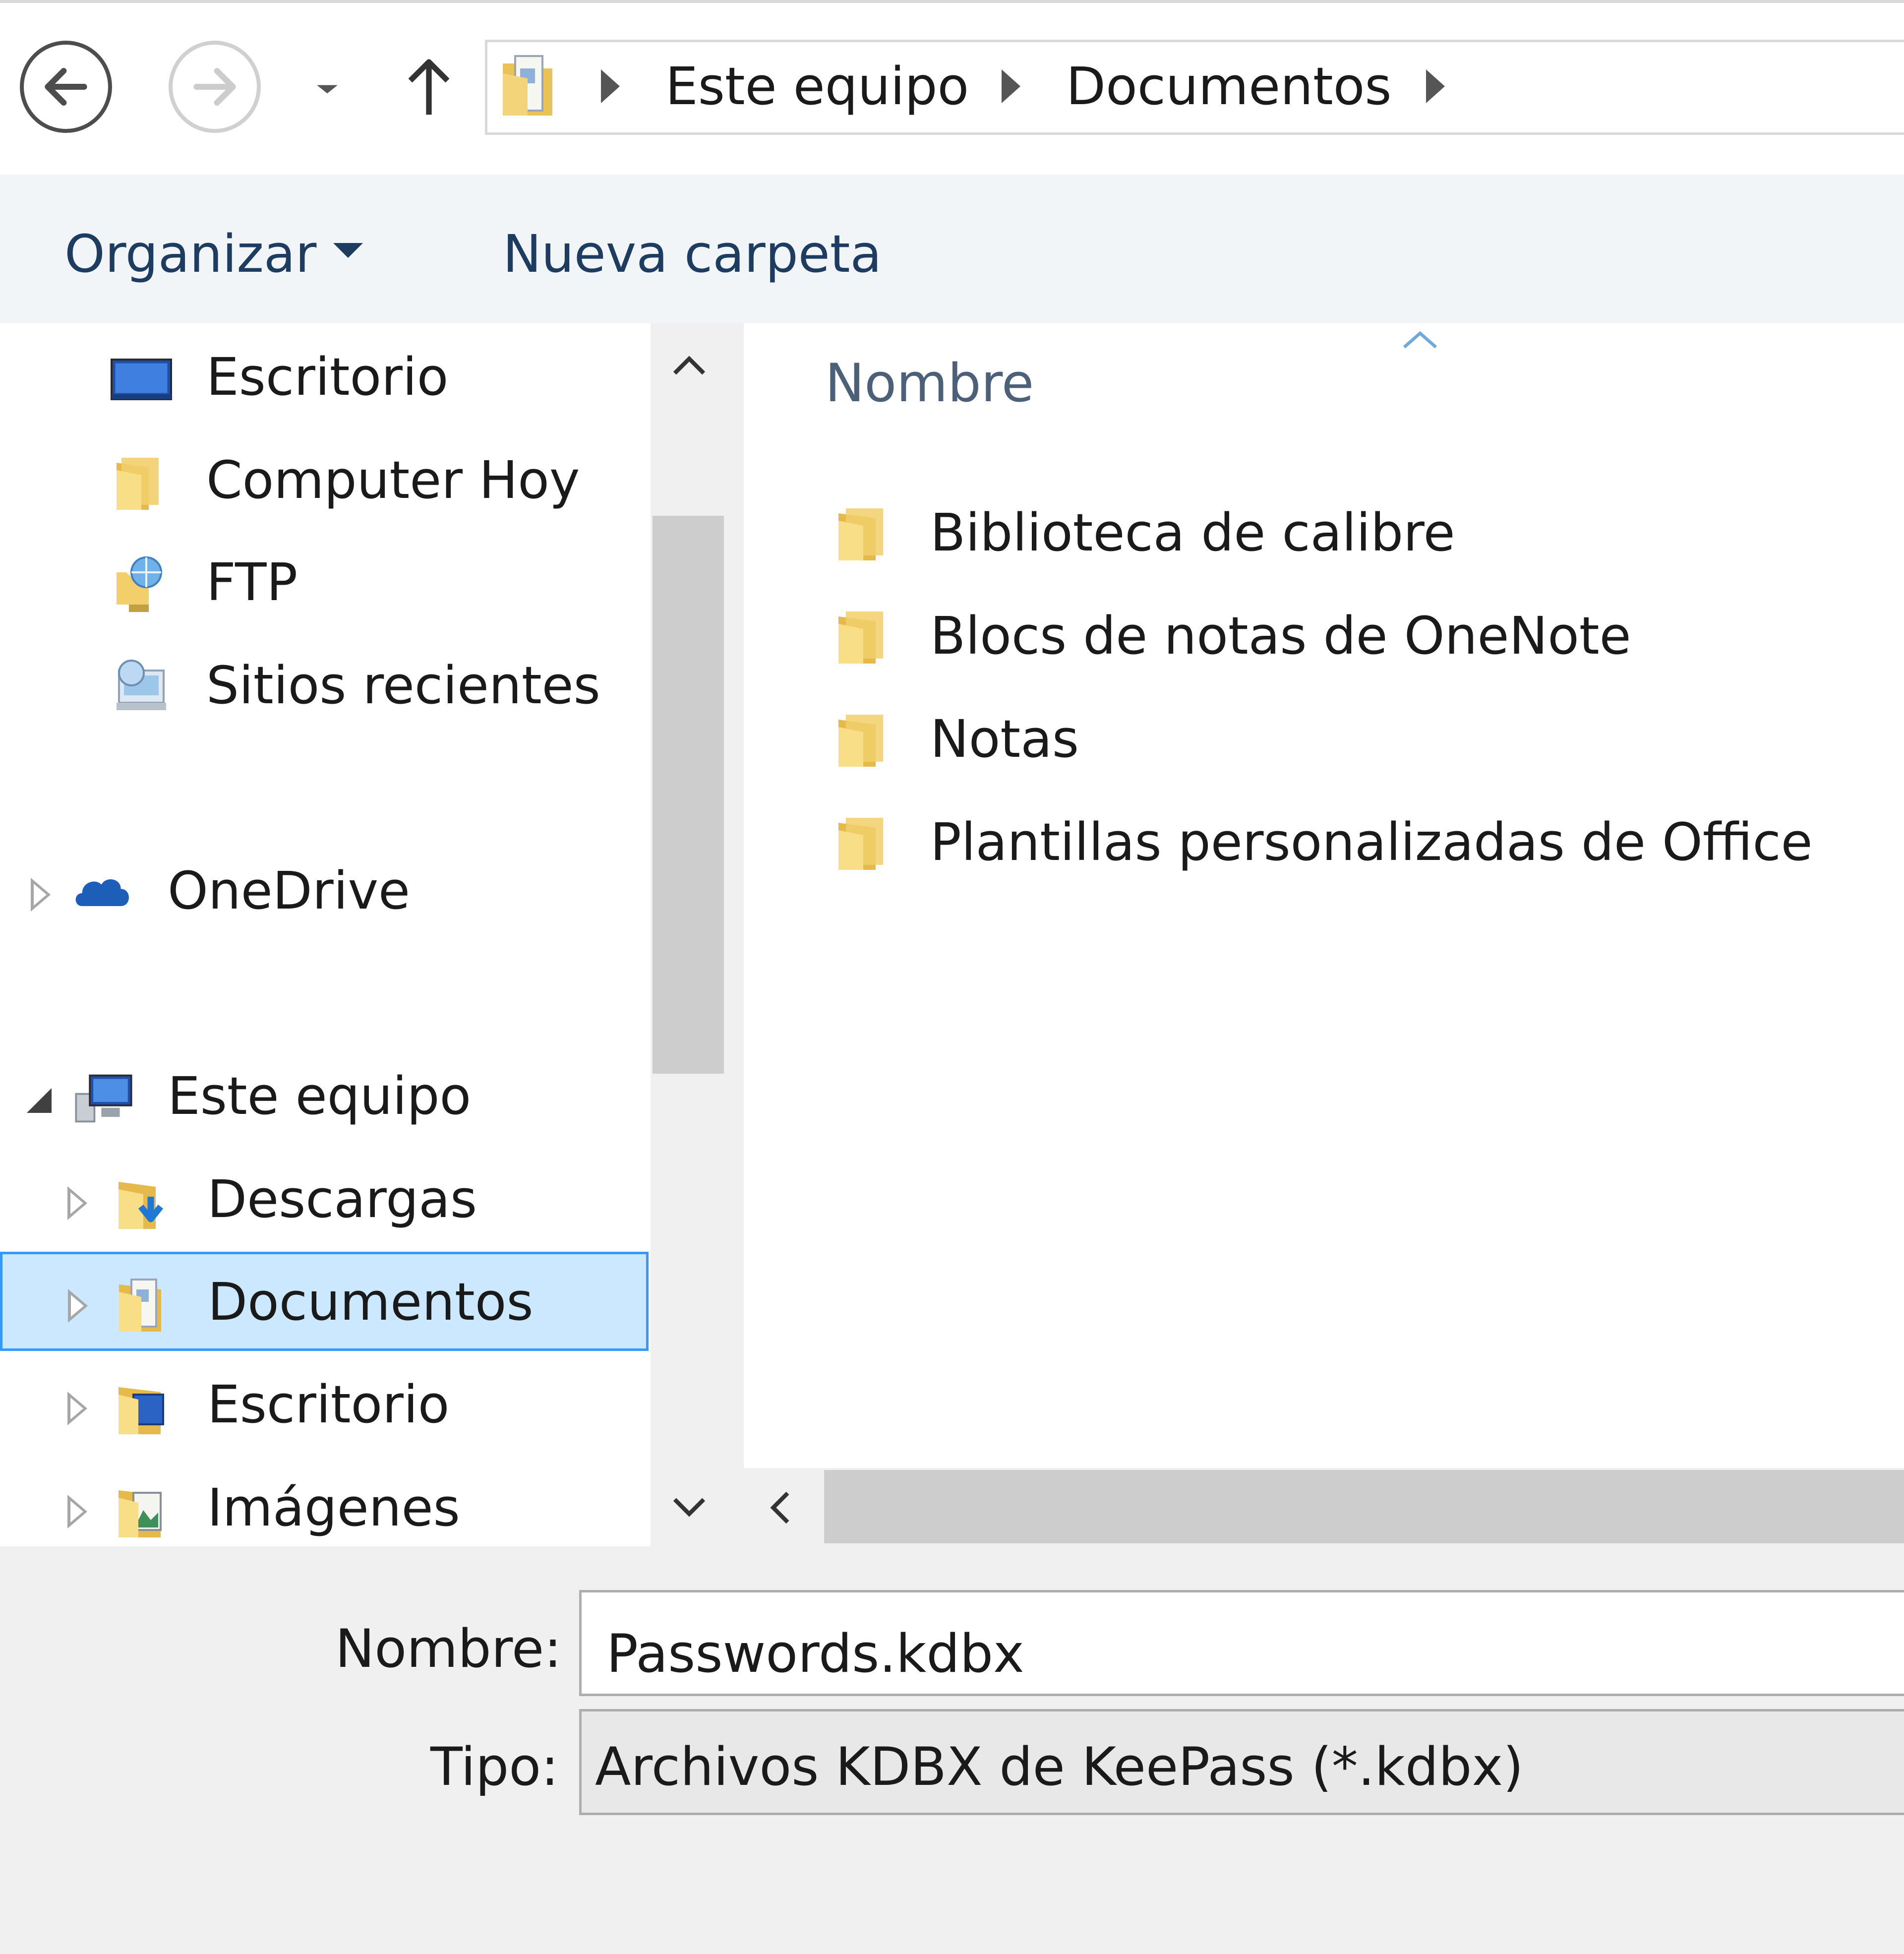 The image size is (1904, 1954). I want to click on arrow-right-icon, so click(214, 86).